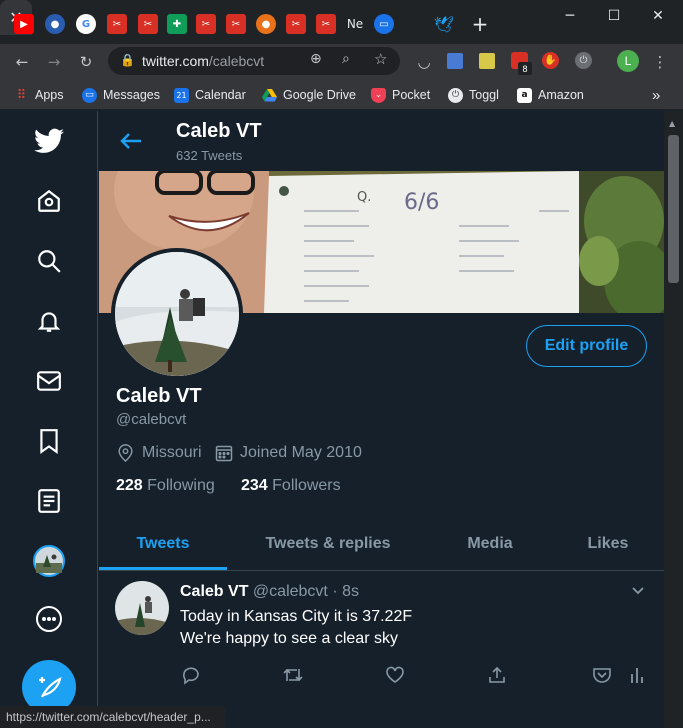  What do you see at coordinates (22, 62) in the screenshot?
I see `back-icon: ←` at bounding box center [22, 62].